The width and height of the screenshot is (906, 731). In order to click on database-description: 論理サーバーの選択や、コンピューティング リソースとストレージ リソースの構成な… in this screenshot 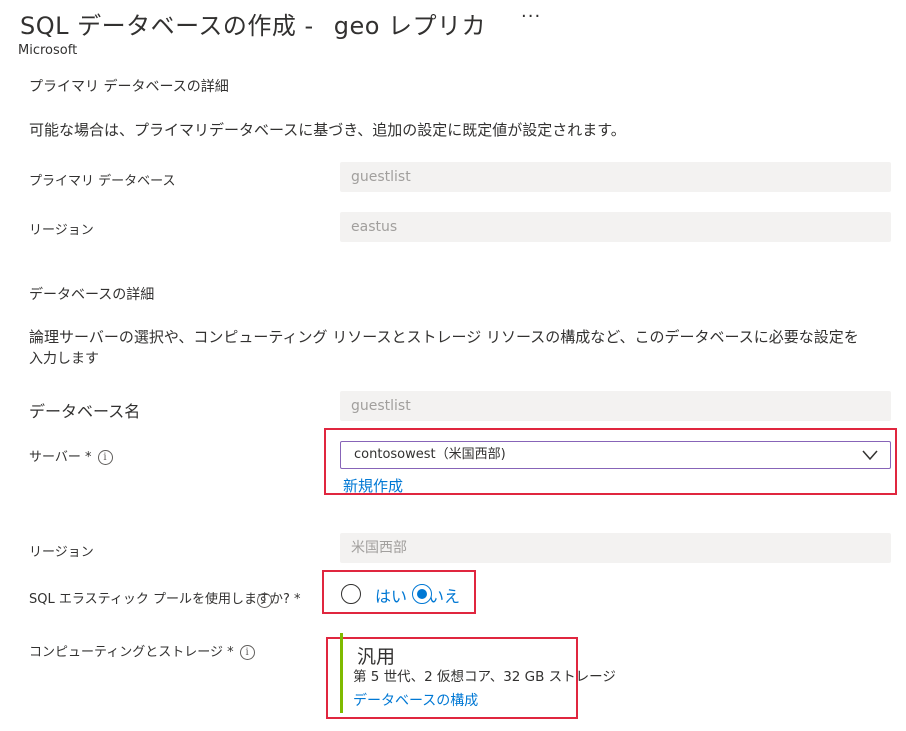, I will do `click(444, 346)`.